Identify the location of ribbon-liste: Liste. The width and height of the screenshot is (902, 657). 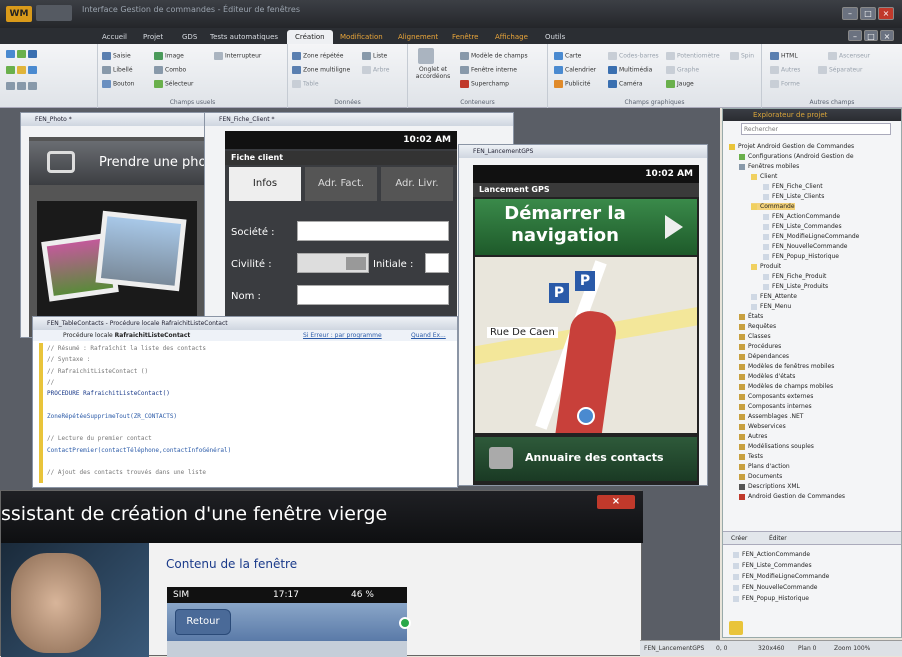
(374, 56).